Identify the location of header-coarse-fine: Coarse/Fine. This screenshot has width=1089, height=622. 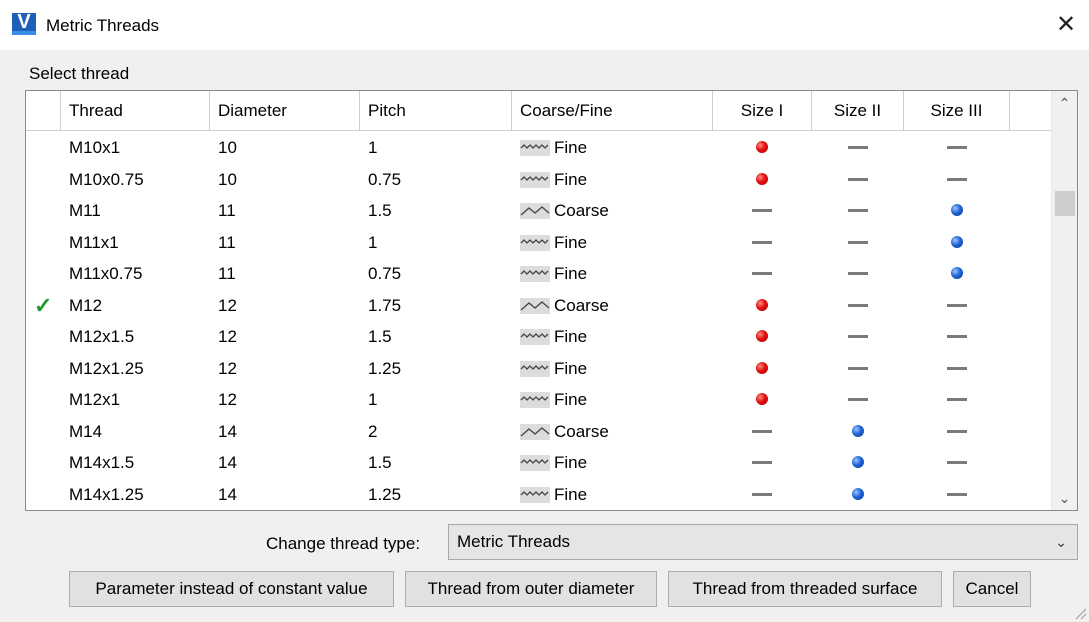
(612, 111).